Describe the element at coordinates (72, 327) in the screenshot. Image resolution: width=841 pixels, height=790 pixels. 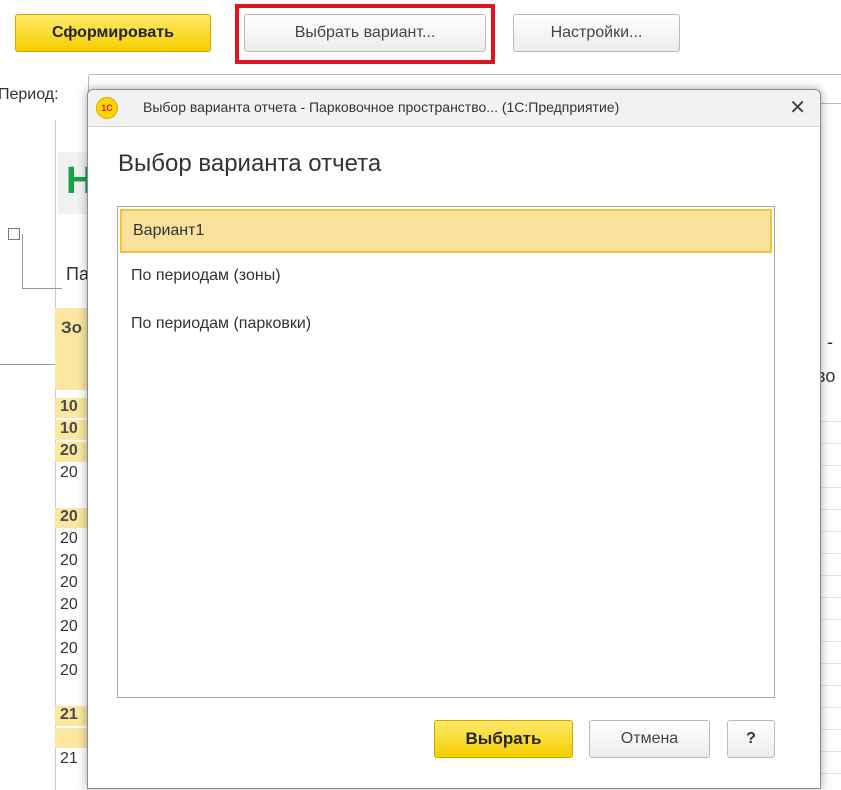
I see `header-fragment-zo: Зо` at that location.